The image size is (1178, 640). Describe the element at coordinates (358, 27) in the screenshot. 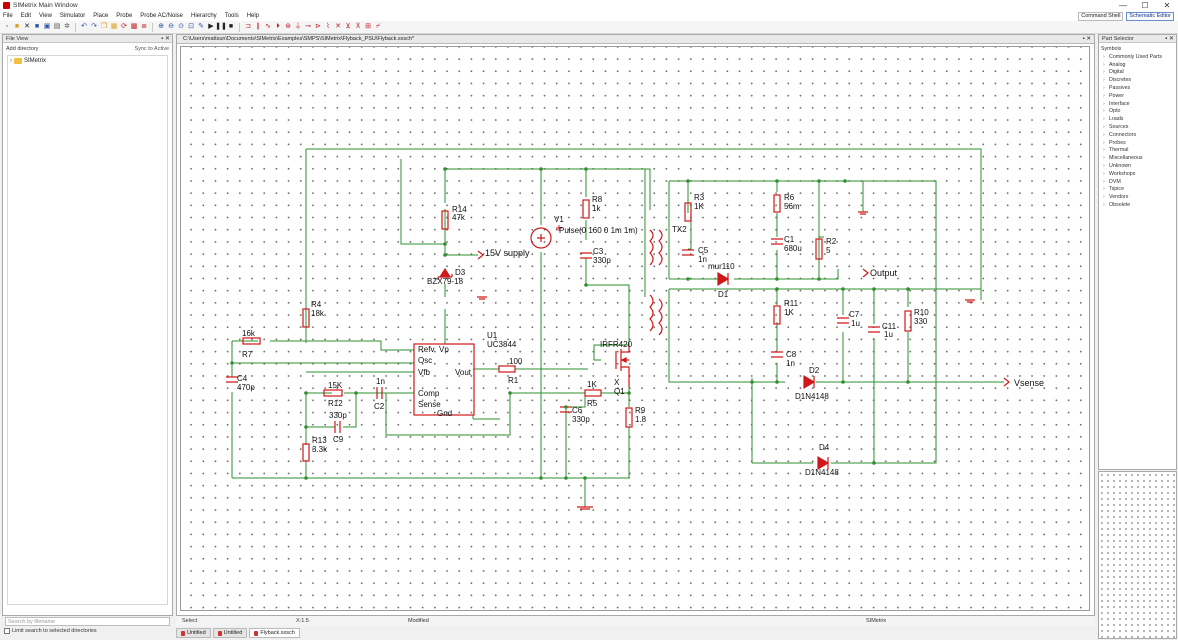

I see `edit-icon: ⊼` at that location.